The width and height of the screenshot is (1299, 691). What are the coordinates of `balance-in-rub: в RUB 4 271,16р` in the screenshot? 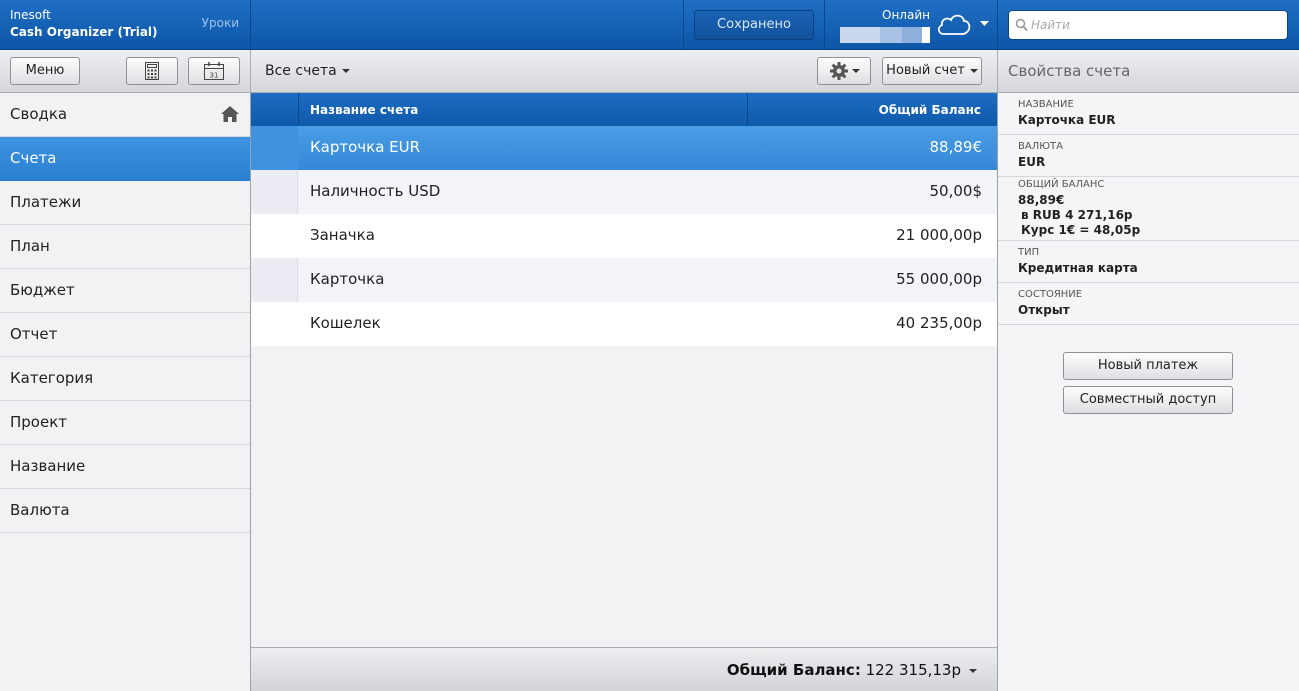 It's located at (1077, 215).